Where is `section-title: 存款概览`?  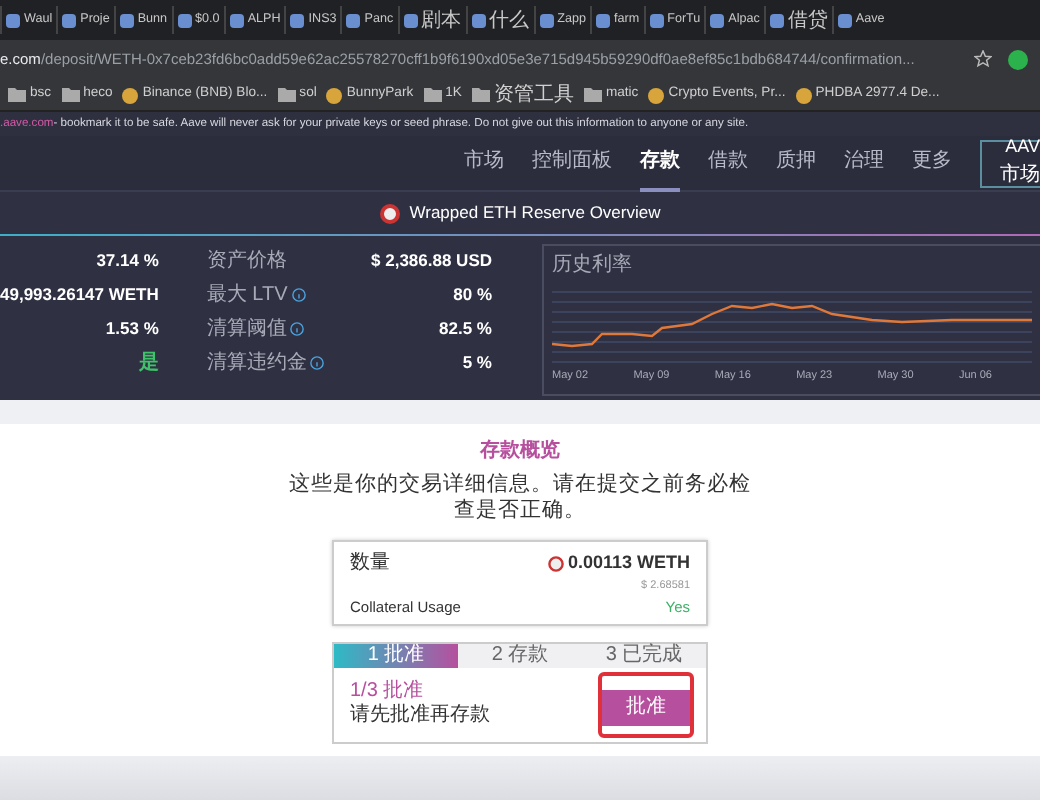 section-title: 存款概览 is located at coordinates (520, 451).